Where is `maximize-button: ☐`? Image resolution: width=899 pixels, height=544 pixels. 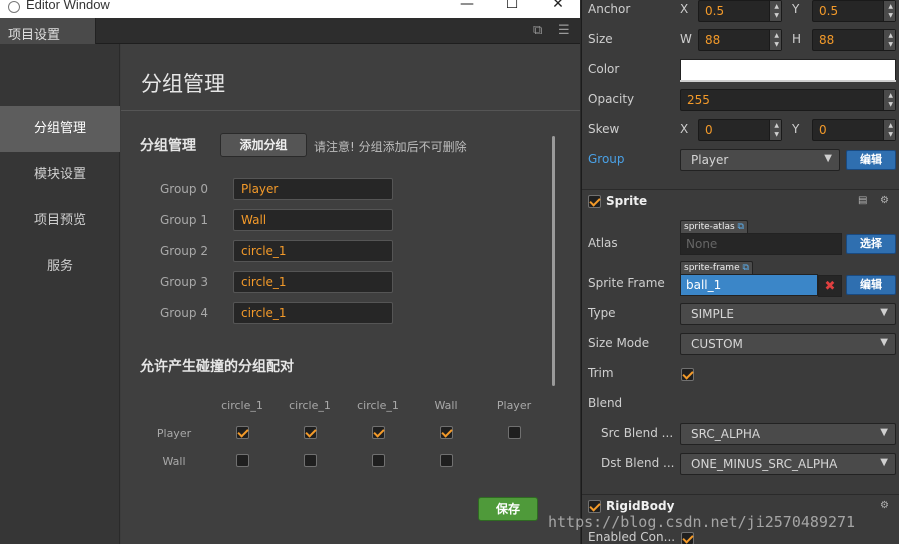 maximize-button: ☐ is located at coordinates (512, 6).